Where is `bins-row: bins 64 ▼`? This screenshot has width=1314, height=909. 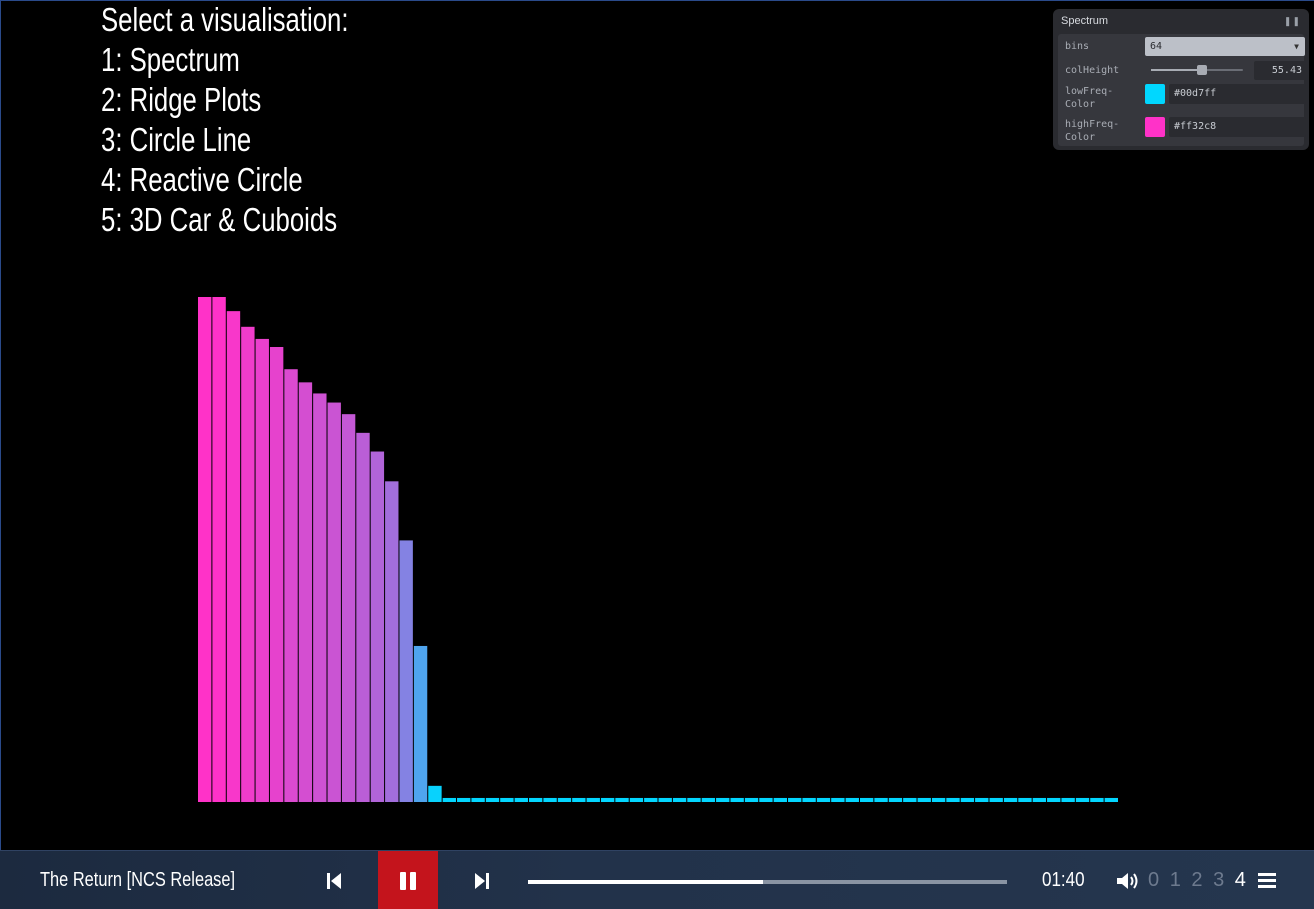
bins-row: bins 64 ▼ is located at coordinates (1181, 46).